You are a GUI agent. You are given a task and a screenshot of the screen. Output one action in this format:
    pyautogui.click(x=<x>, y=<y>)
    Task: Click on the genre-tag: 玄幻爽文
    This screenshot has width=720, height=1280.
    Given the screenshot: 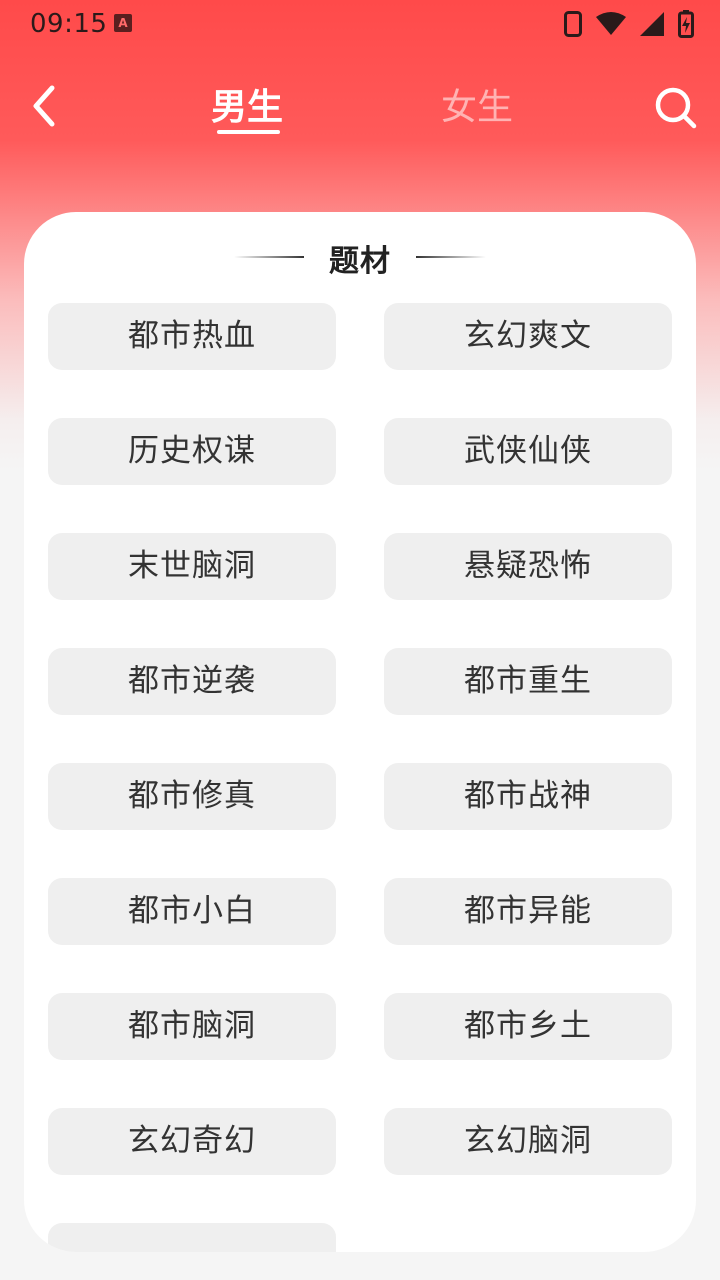 What is the action you would take?
    pyautogui.click(x=528, y=336)
    